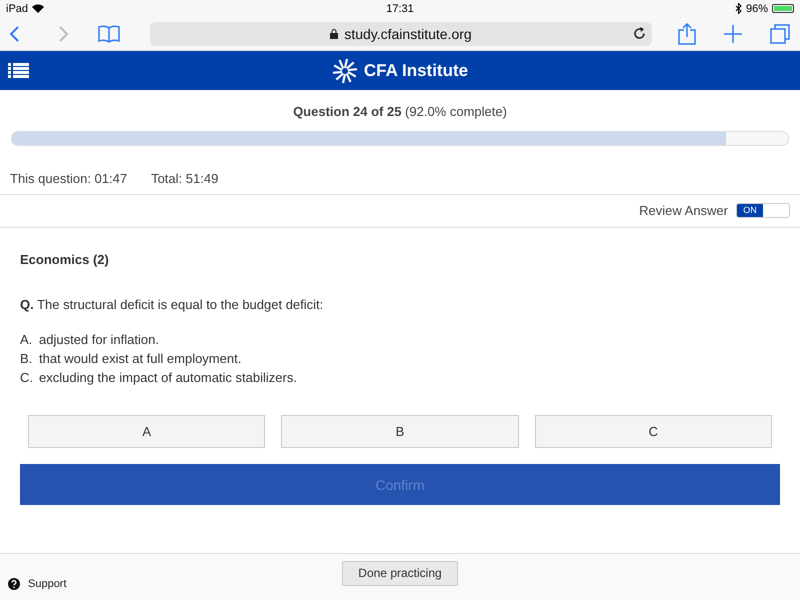 This screenshot has height=600, width=800. Describe the element at coordinates (416, 70) in the screenshot. I see `brand-name: CFA Institute` at that location.